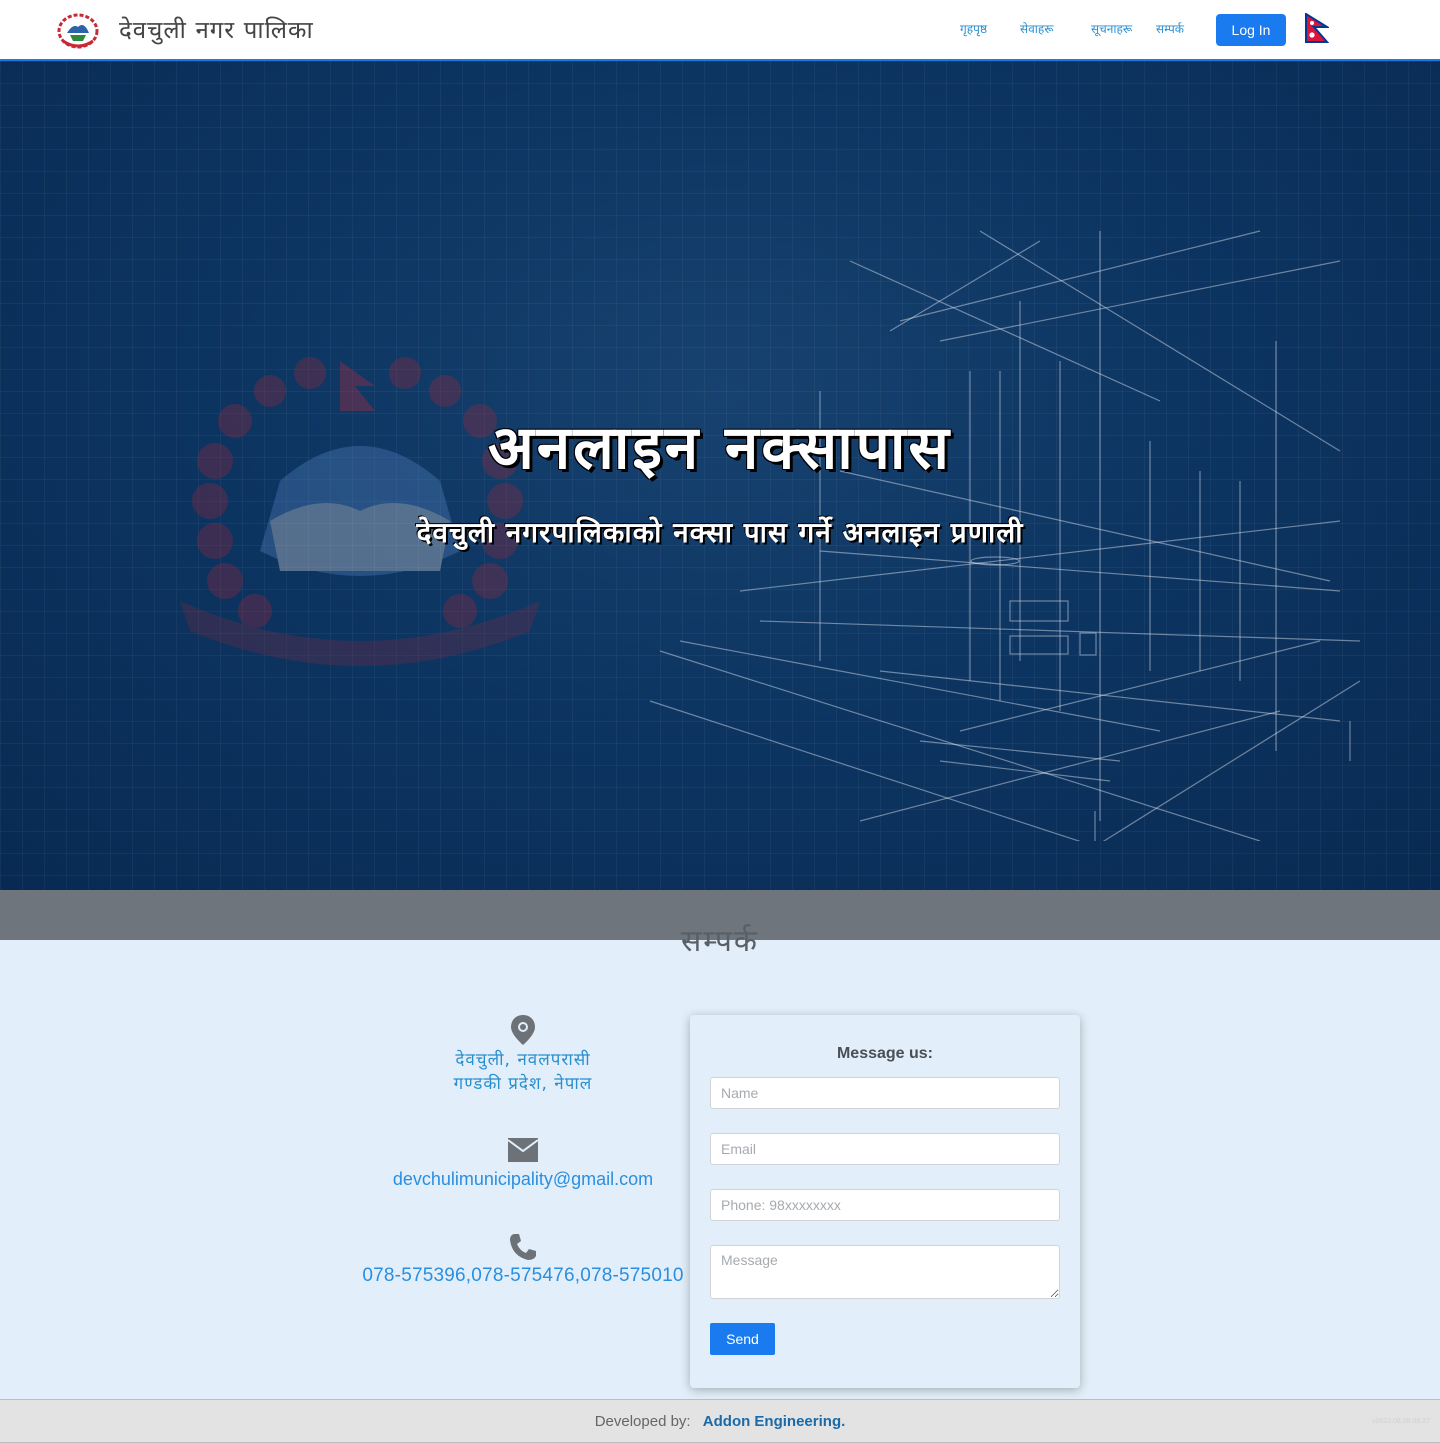  Describe the element at coordinates (523, 1060) in the screenshot. I see `address-line-1: देवचुली, नवलपरासी` at that location.